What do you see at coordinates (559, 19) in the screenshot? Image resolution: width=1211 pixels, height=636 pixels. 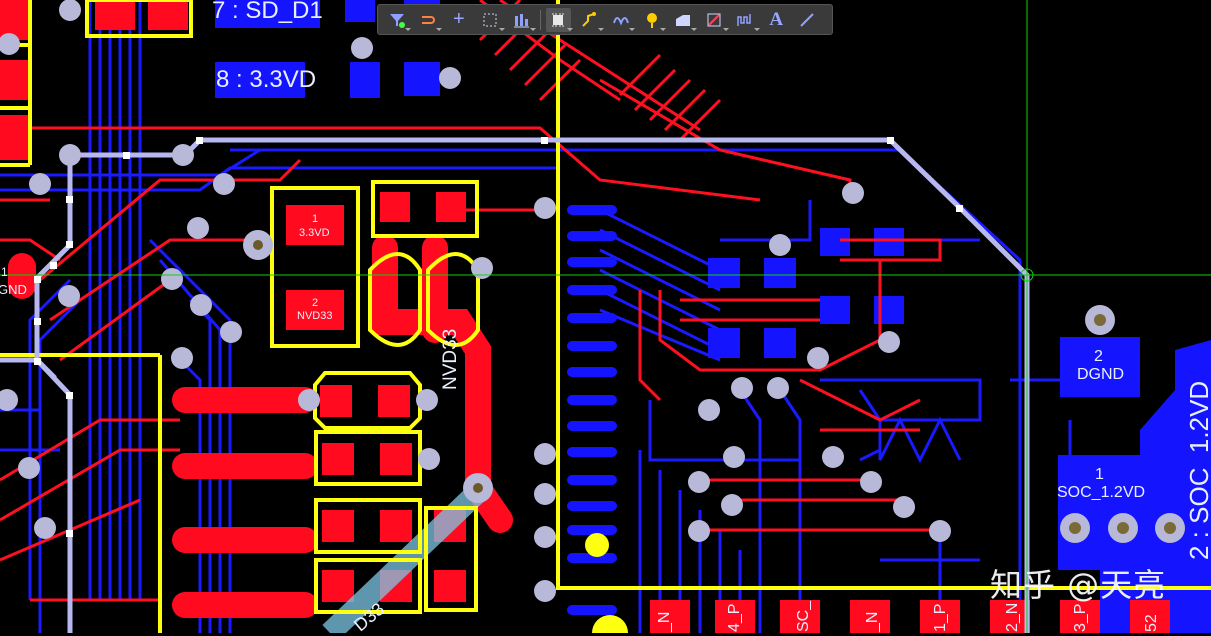 I see `component-icon` at bounding box center [559, 19].